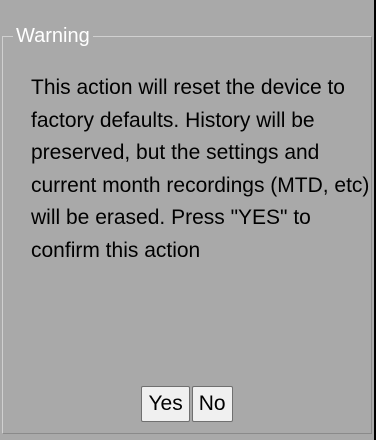 This screenshot has height=440, width=382. Describe the element at coordinates (212, 404) in the screenshot. I see `no-button: No` at that location.